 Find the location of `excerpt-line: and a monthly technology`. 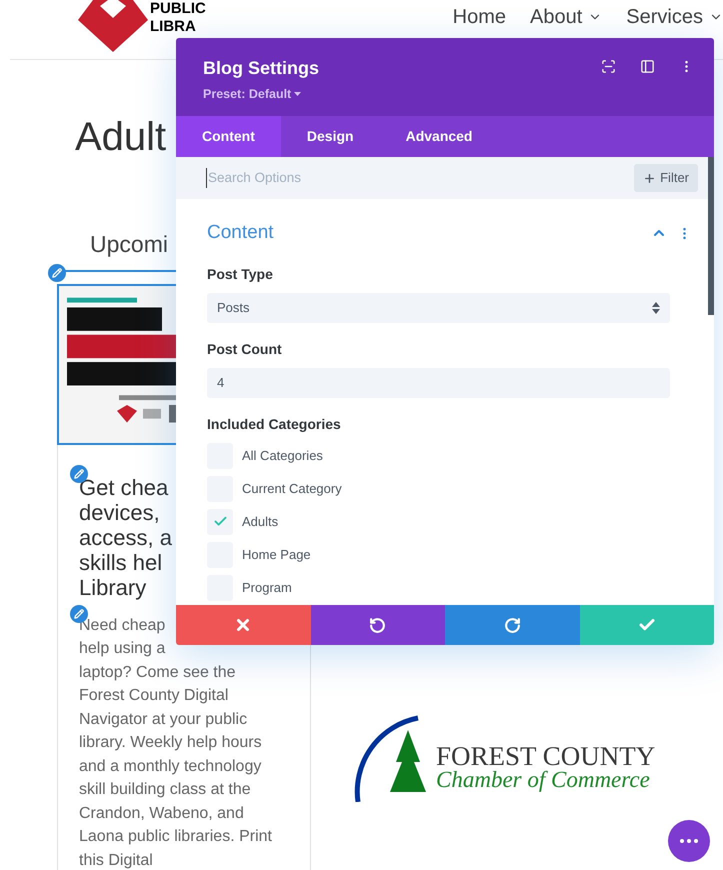

excerpt-line: and a monthly technology is located at coordinates (170, 766).